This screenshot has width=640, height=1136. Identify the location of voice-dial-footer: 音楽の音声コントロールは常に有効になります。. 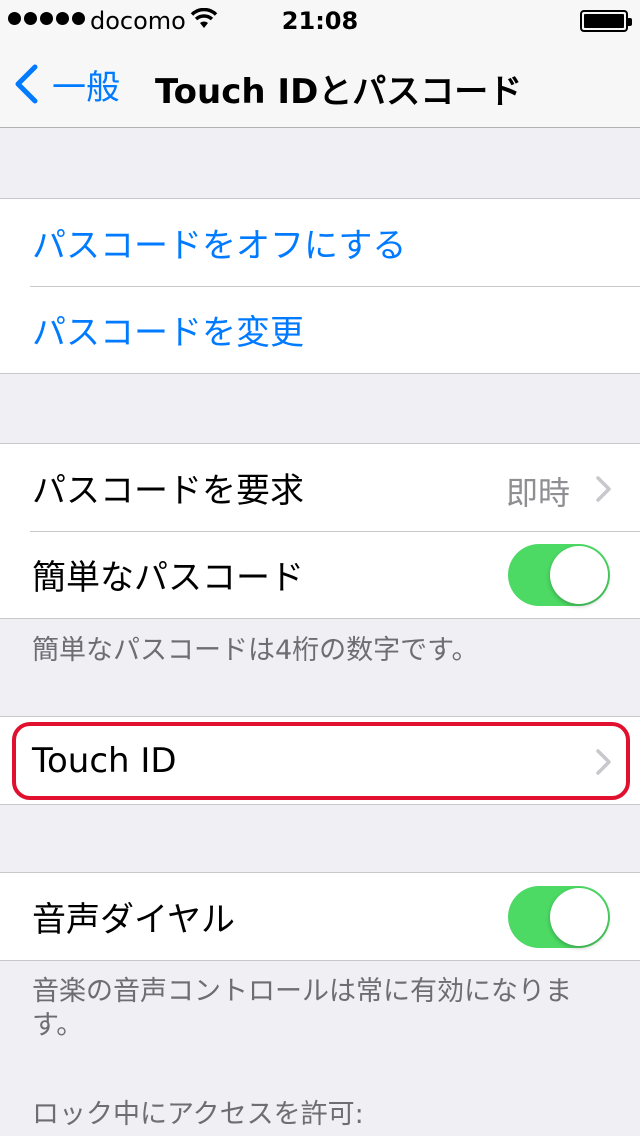
(302, 1008).